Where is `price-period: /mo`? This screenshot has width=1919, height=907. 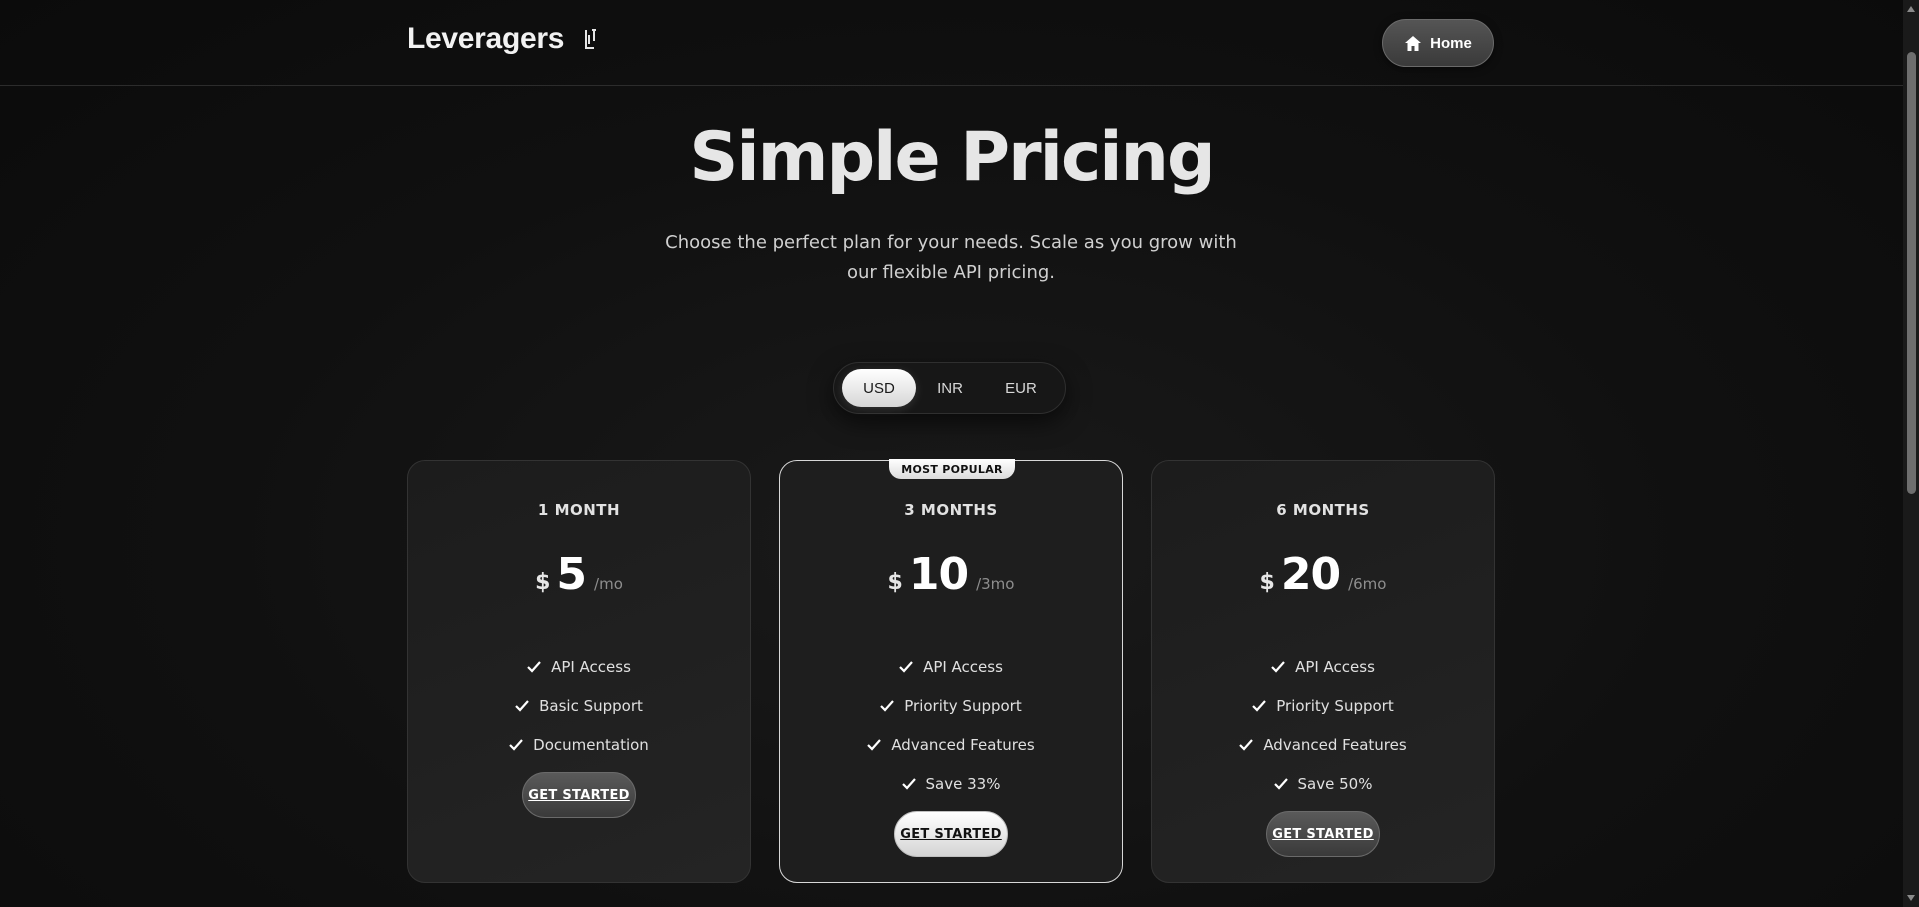 price-period: /mo is located at coordinates (608, 584).